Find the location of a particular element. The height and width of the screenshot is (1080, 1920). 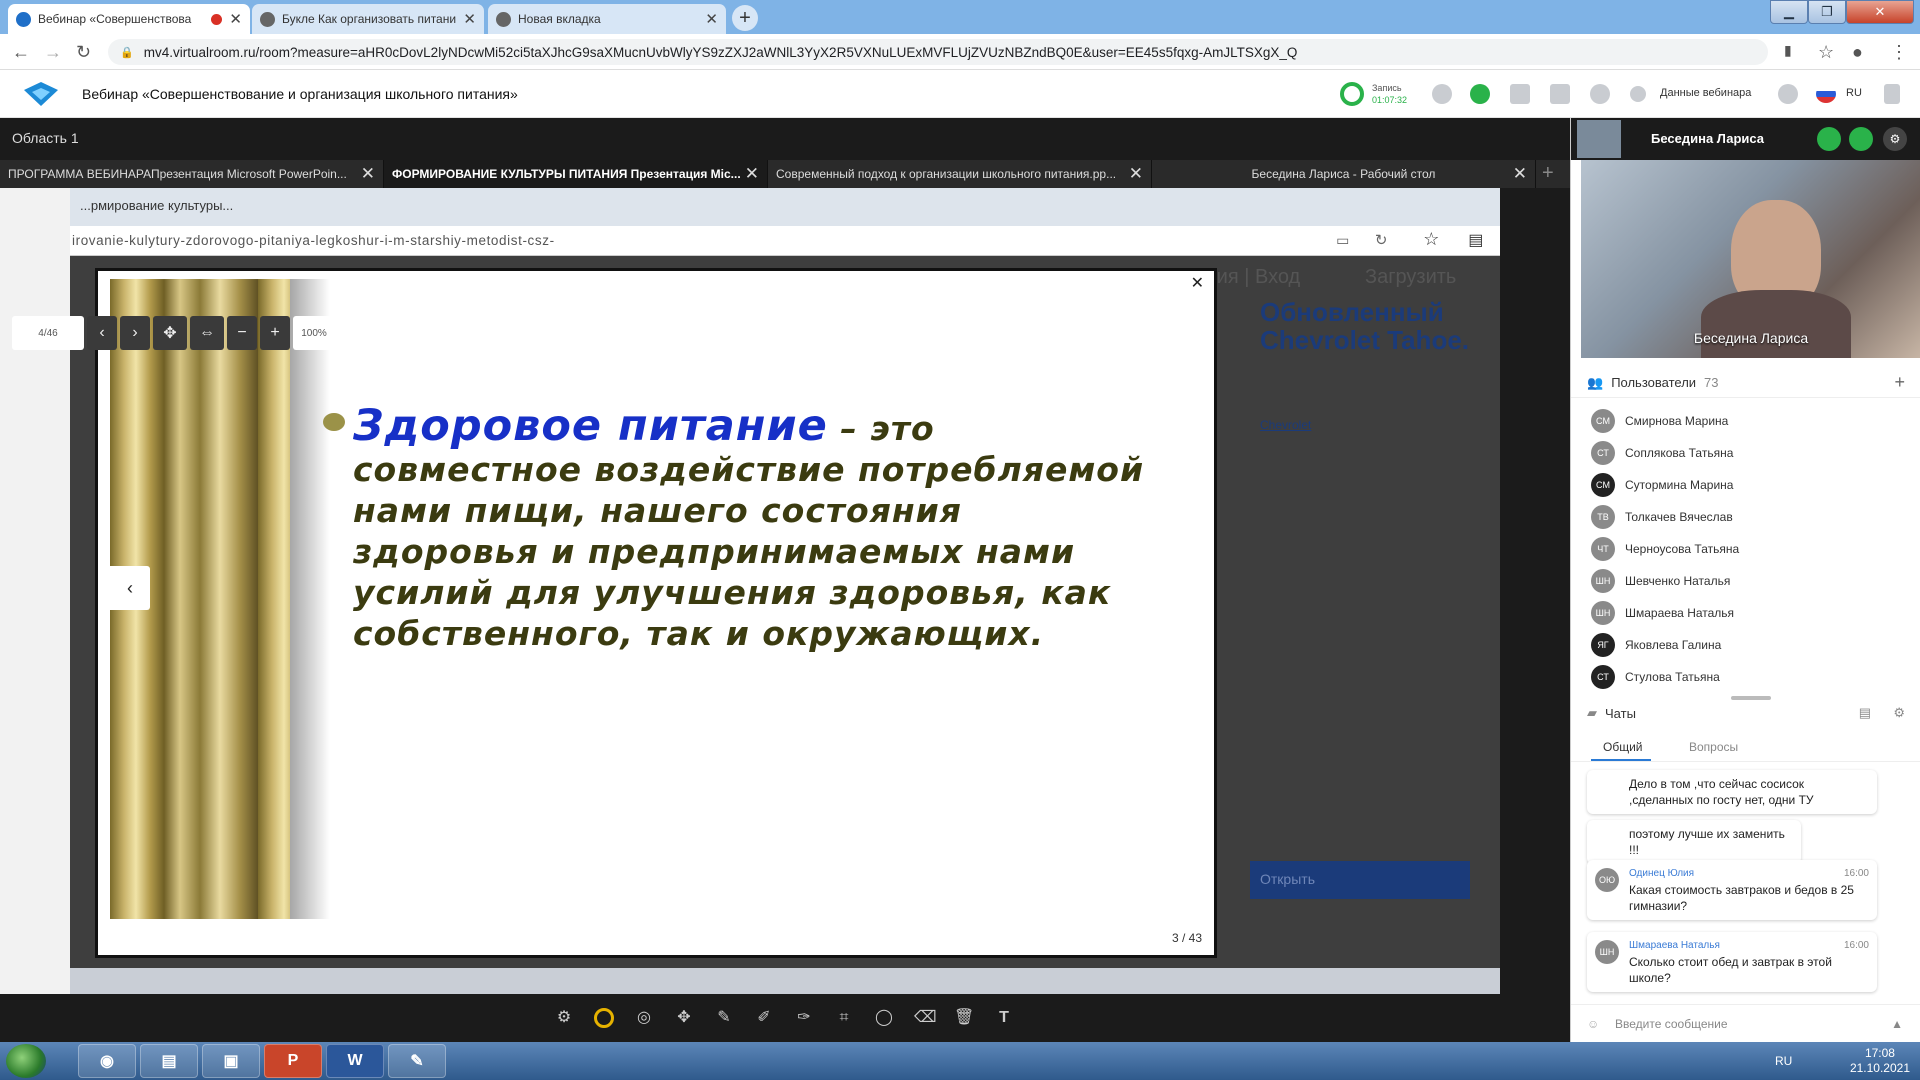

user-list-item: ШН Шевченко Наталья is located at coordinates (1660, 581).